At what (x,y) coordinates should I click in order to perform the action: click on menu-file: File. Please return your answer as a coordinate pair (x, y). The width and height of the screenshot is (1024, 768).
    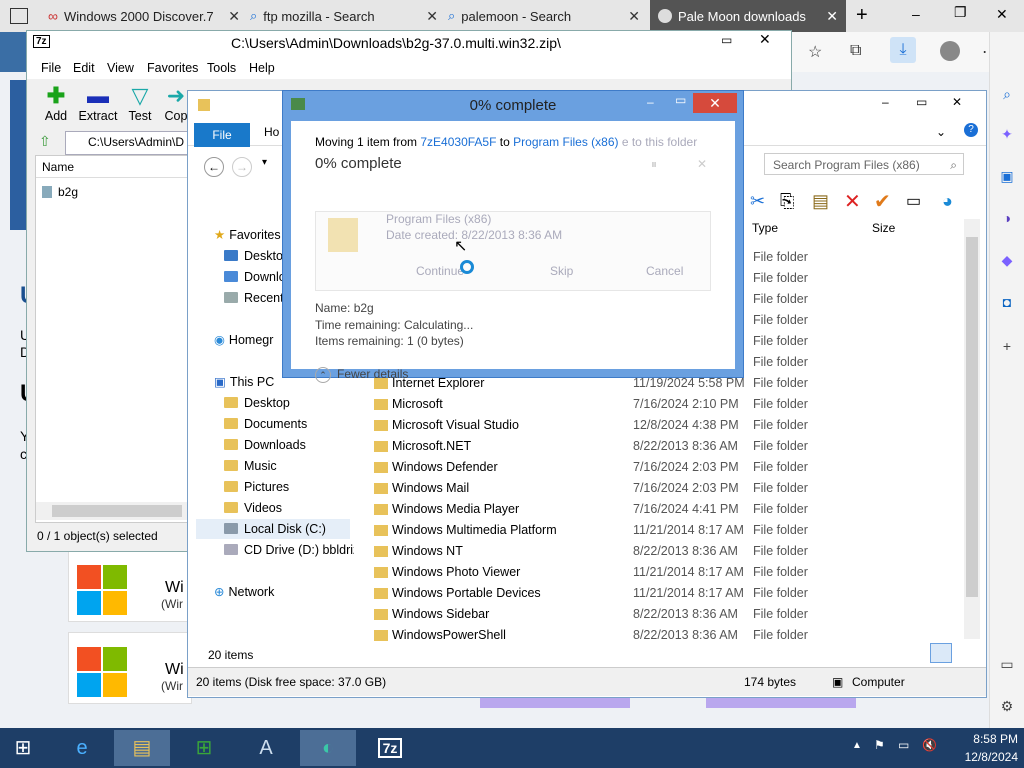
    Looking at the image, I should click on (51, 68).